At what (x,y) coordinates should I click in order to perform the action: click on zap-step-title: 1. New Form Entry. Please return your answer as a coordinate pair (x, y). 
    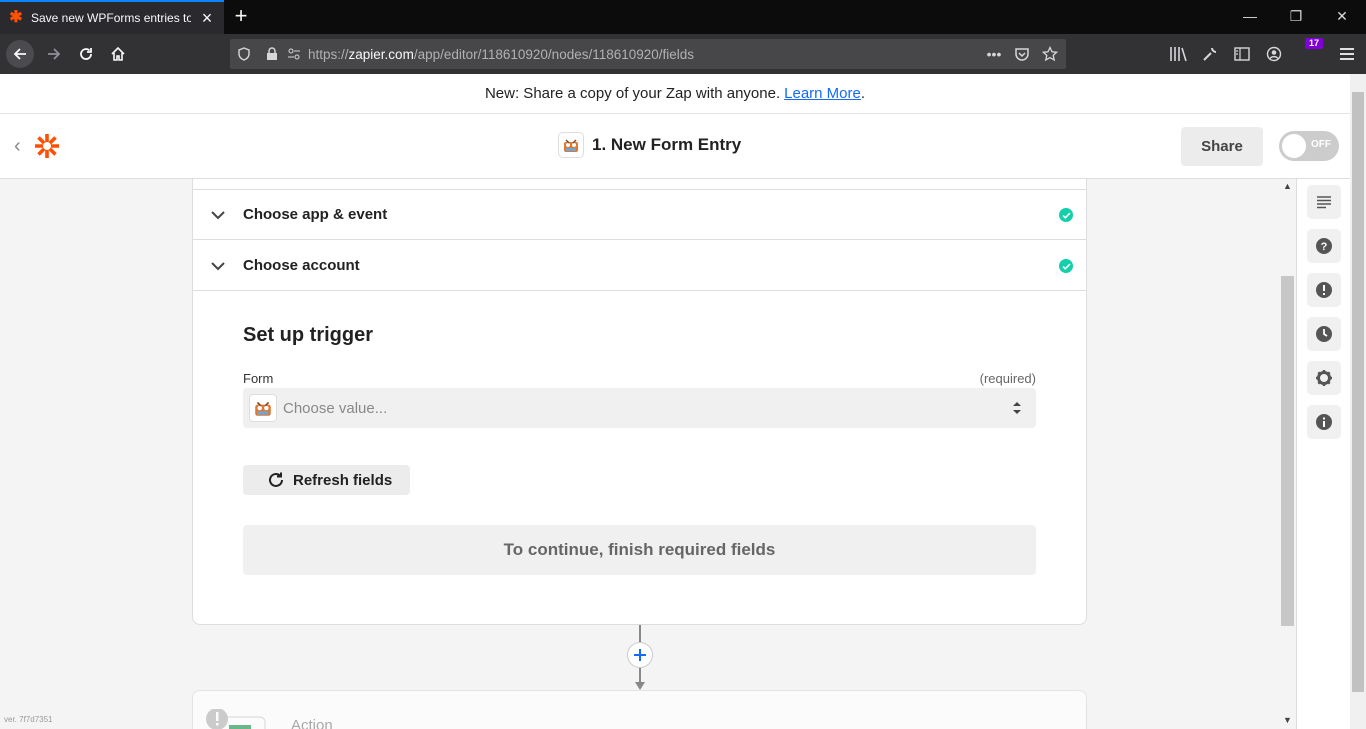
    Looking at the image, I should click on (649, 145).